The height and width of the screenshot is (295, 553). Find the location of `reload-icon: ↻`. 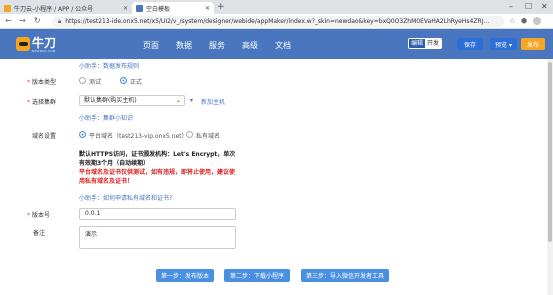

reload-icon: ↻ is located at coordinates (37, 20).